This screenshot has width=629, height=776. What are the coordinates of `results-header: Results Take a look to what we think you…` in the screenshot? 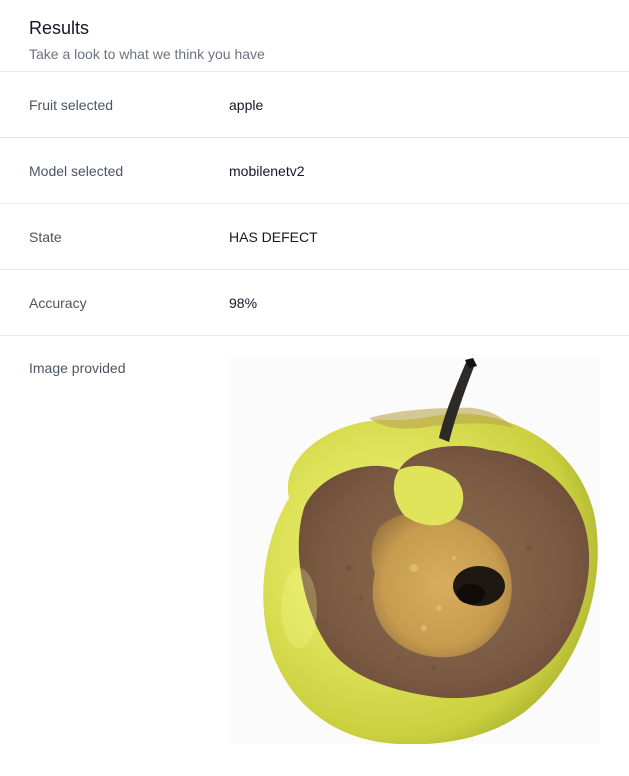 It's located at (314, 36).